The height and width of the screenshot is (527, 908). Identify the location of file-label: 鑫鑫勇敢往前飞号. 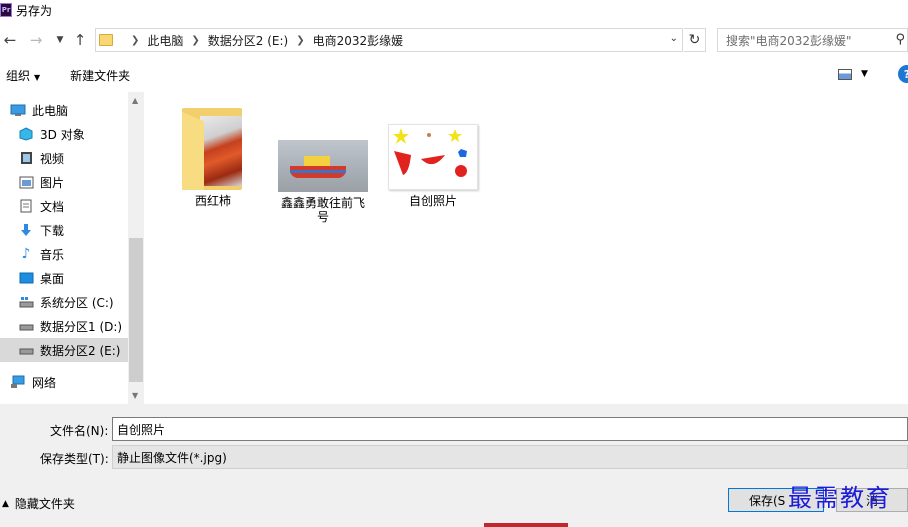
(322, 210).